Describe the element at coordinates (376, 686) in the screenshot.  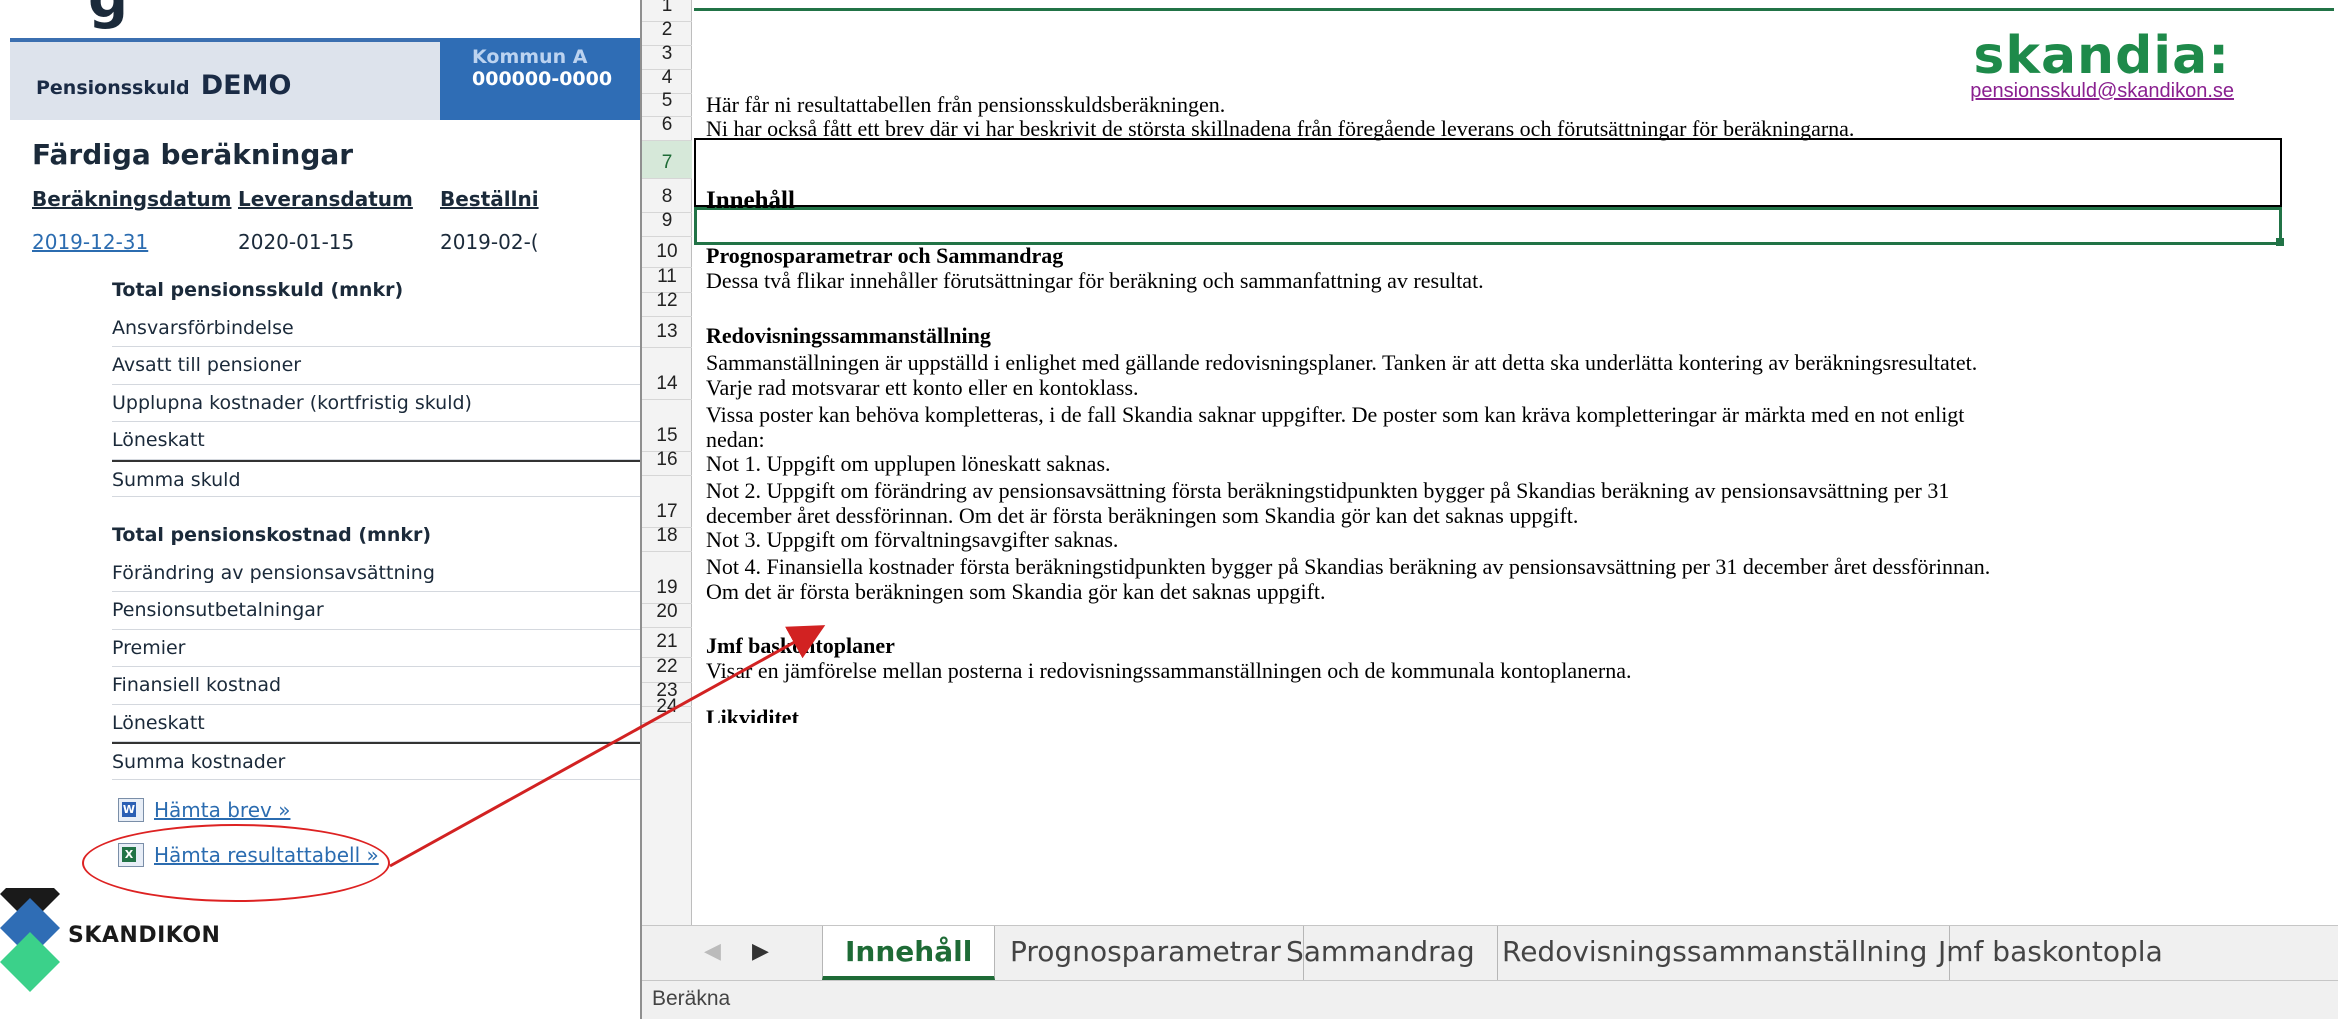
I see `cost-item: Finansiell kostnad` at that location.